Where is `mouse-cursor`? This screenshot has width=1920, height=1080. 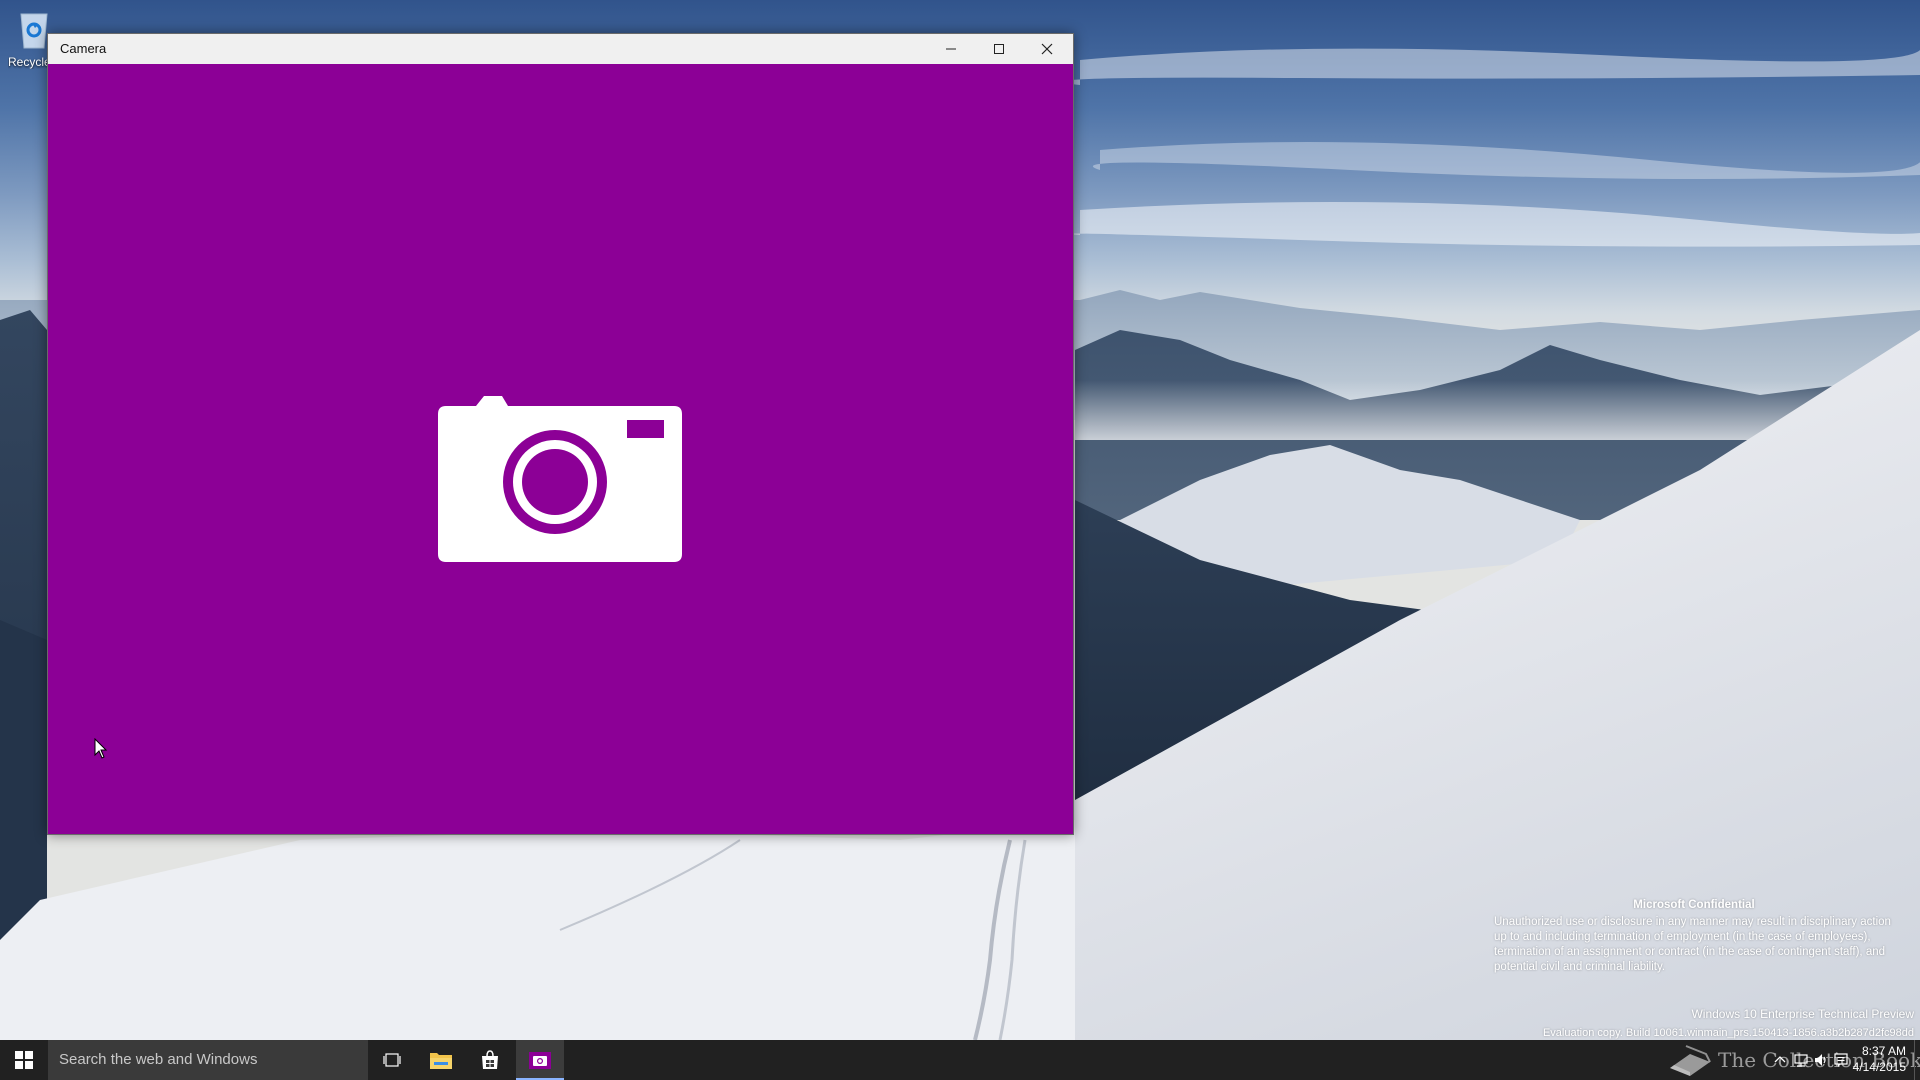
mouse-cursor is located at coordinates (101, 748).